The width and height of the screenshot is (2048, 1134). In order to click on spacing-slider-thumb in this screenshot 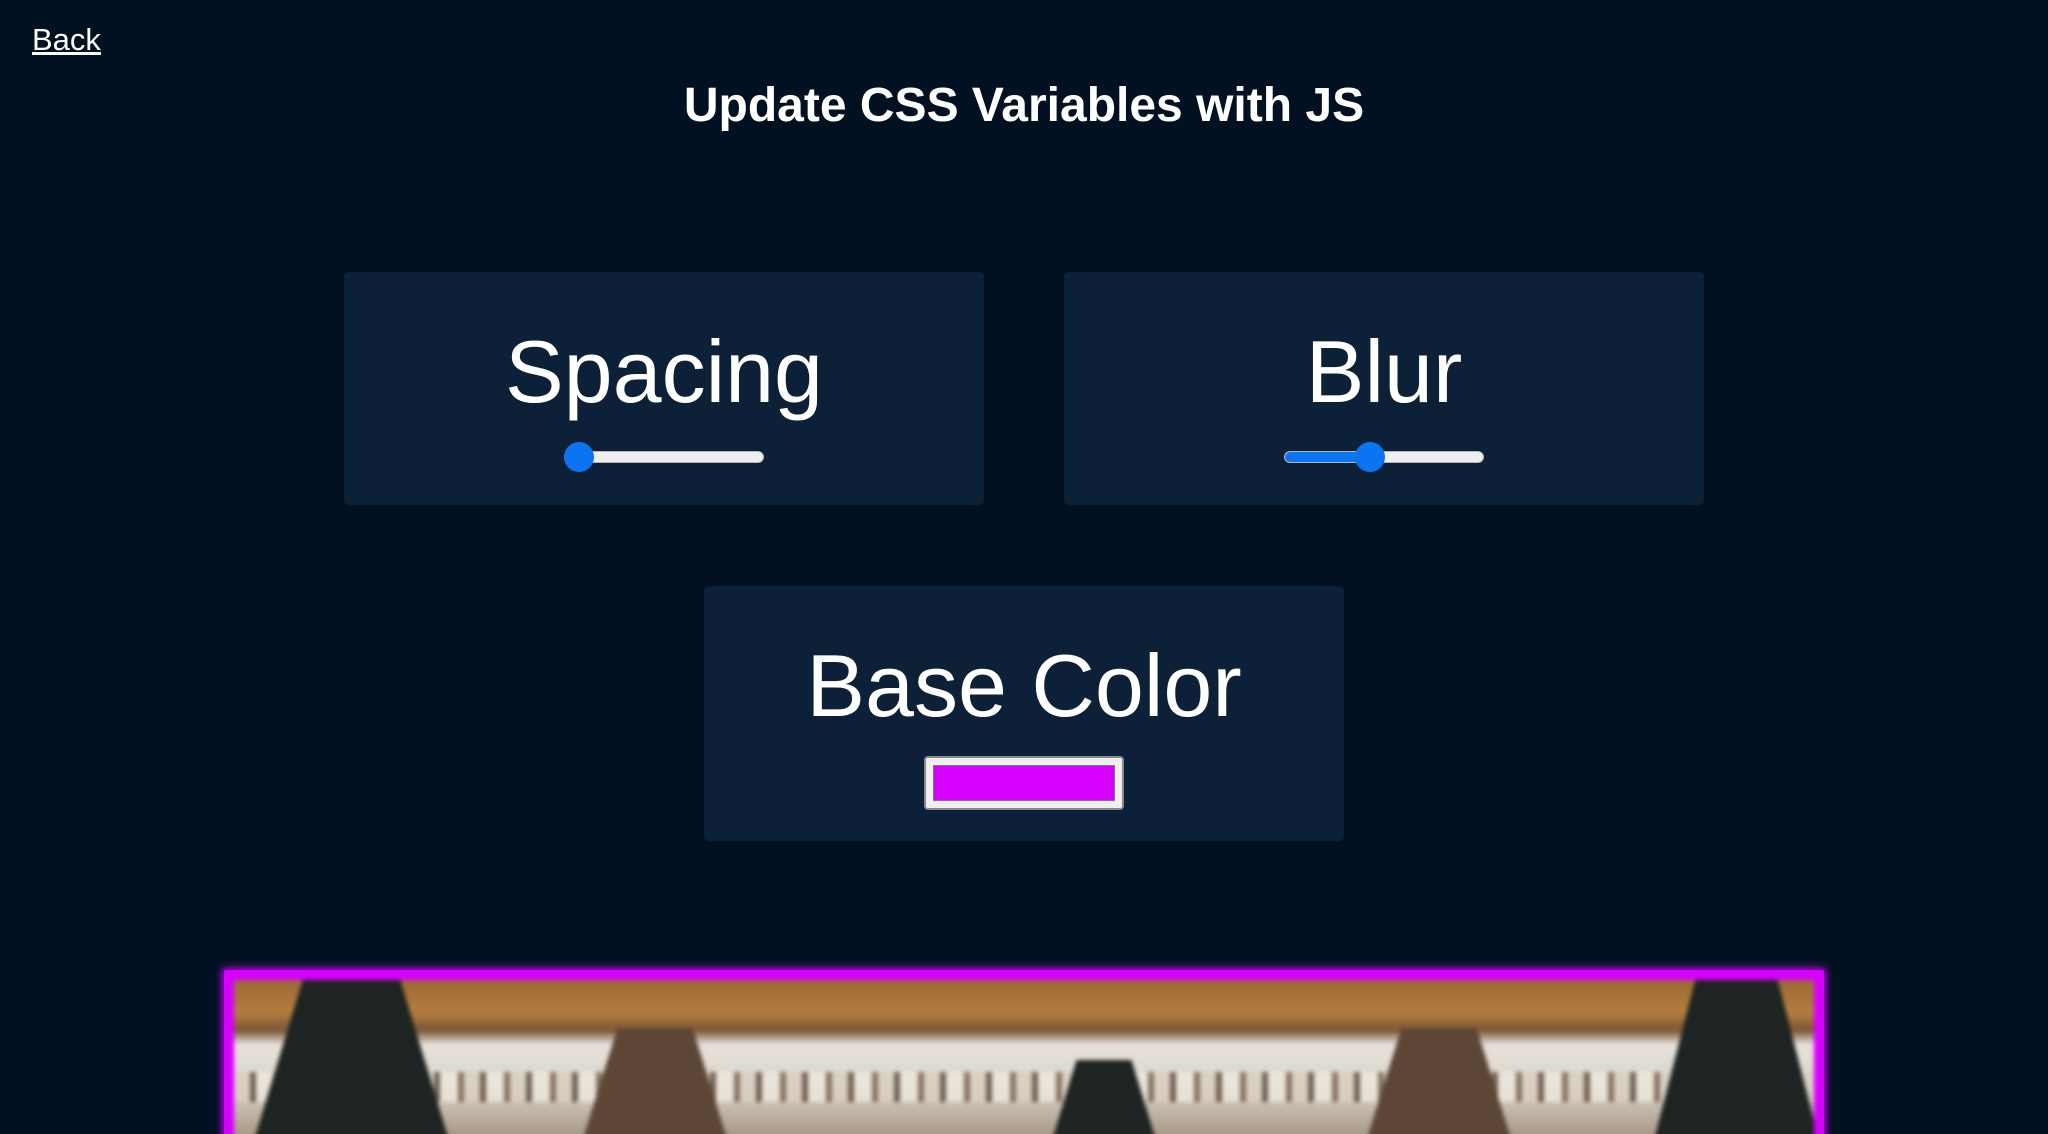, I will do `click(579, 457)`.